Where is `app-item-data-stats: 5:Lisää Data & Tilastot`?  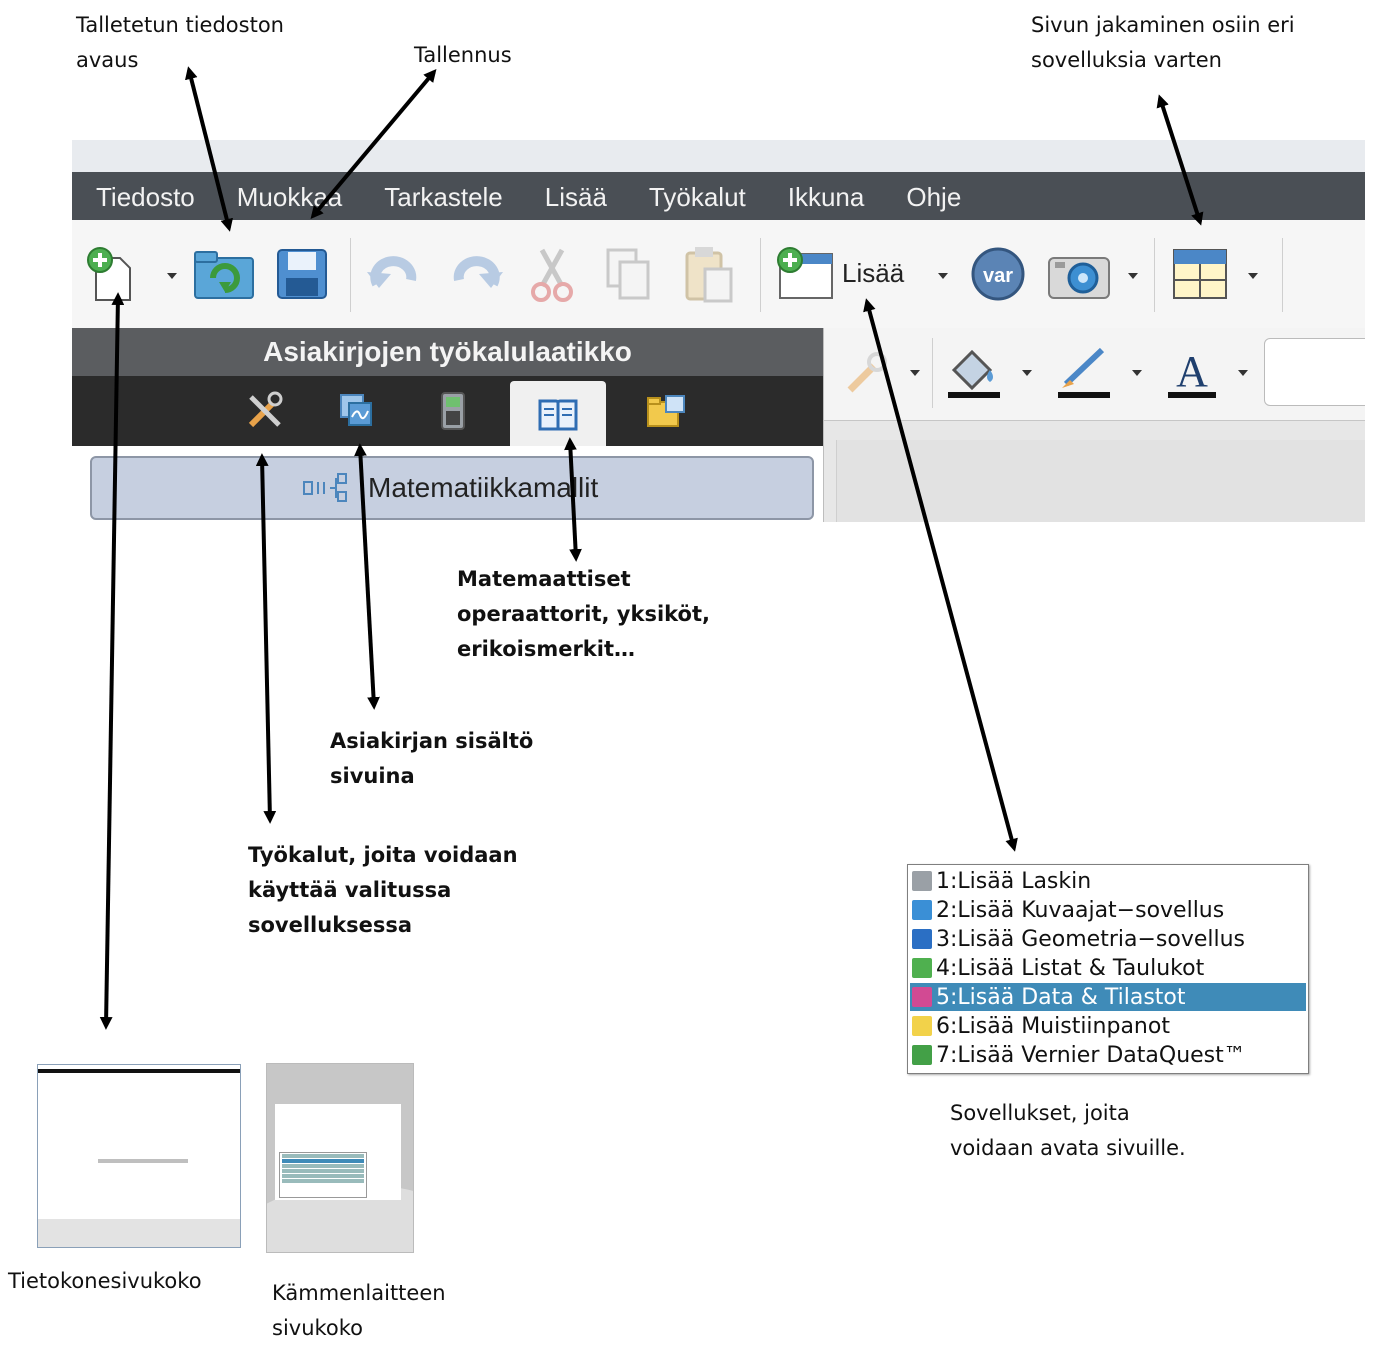 app-item-data-stats: 5:Lisää Data & Tilastot is located at coordinates (1108, 997).